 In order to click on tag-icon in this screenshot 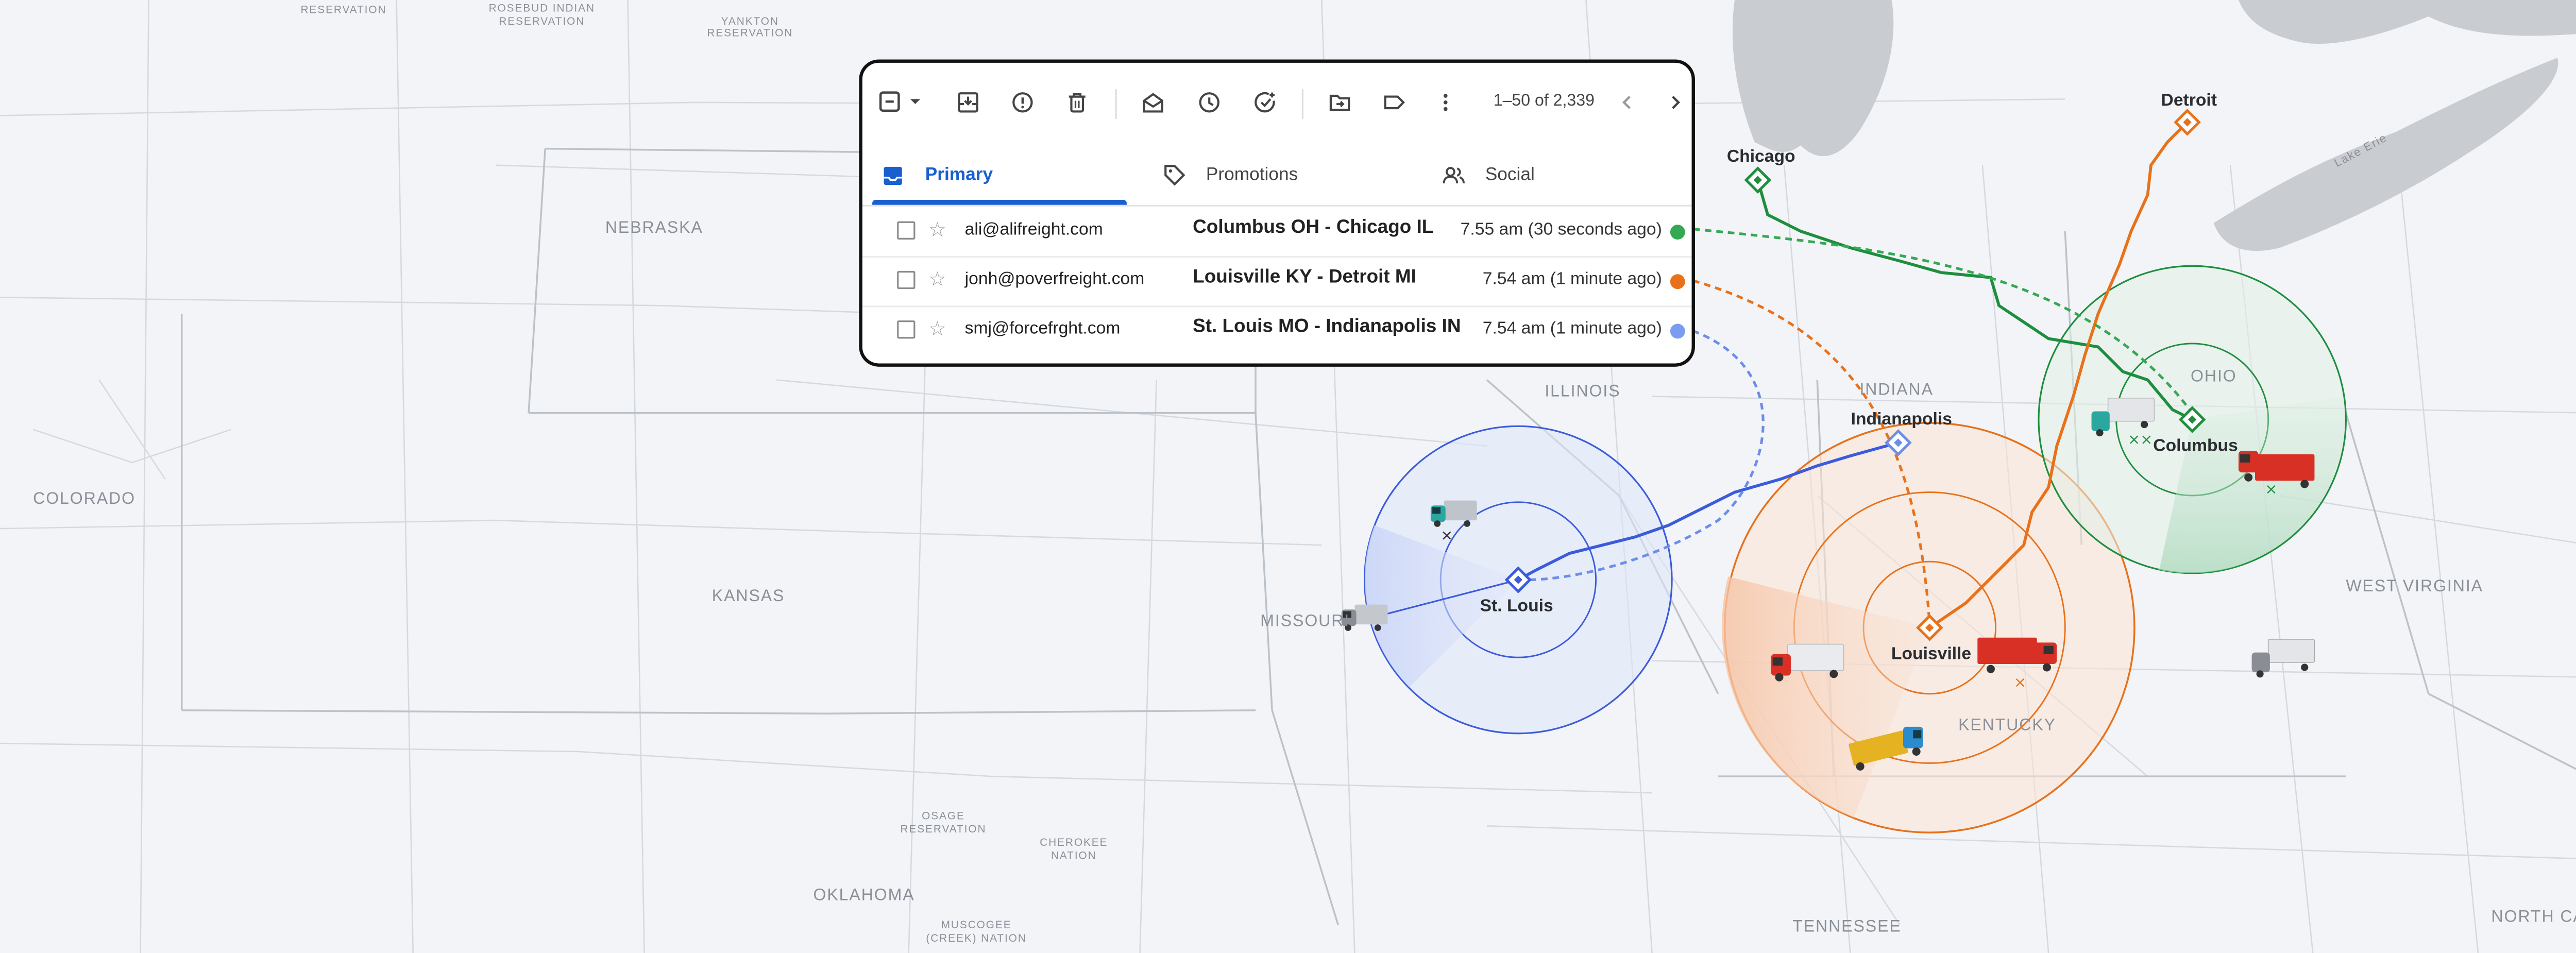, I will do `click(1174, 175)`.